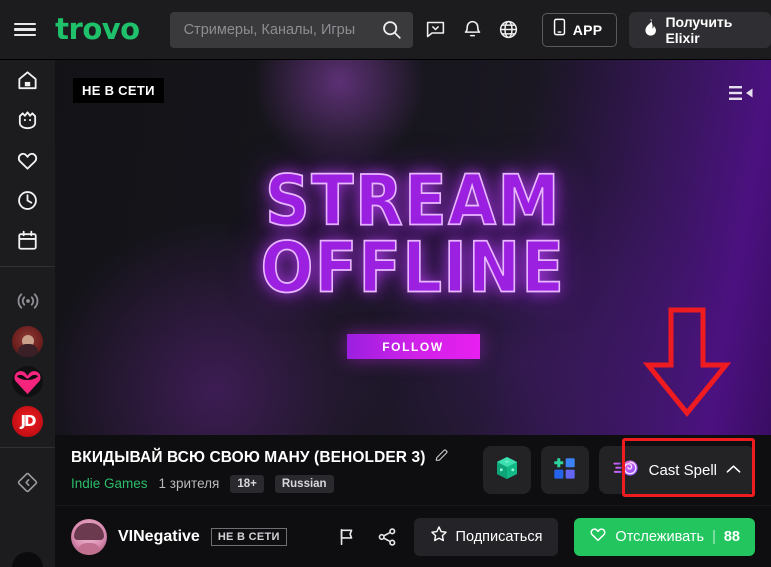 The height and width of the screenshot is (567, 771). Describe the element at coordinates (89, 536) in the screenshot. I see `avatar` at that location.